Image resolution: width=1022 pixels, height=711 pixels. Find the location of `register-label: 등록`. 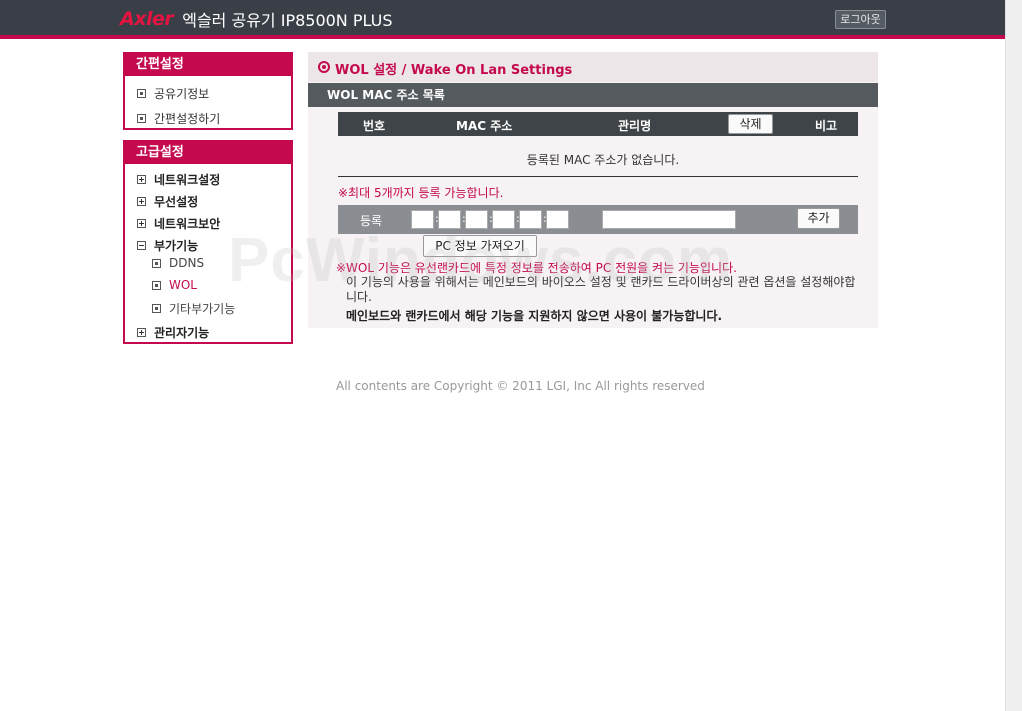

register-label: 등록 is located at coordinates (371, 221).